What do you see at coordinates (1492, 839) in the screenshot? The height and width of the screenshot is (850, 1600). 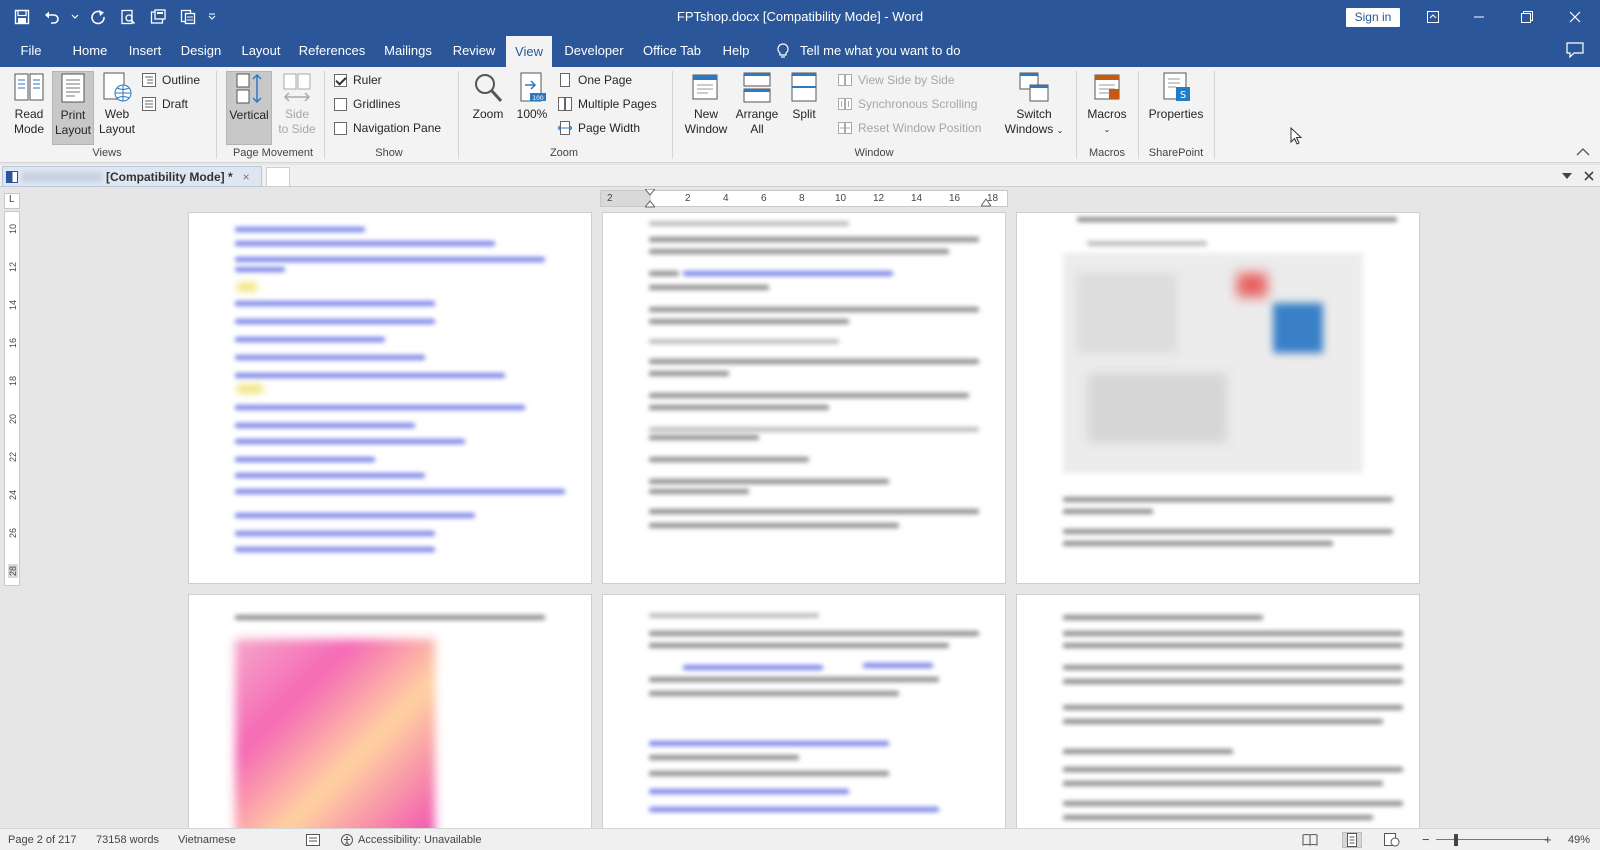 I see `zoom-slider` at bounding box center [1492, 839].